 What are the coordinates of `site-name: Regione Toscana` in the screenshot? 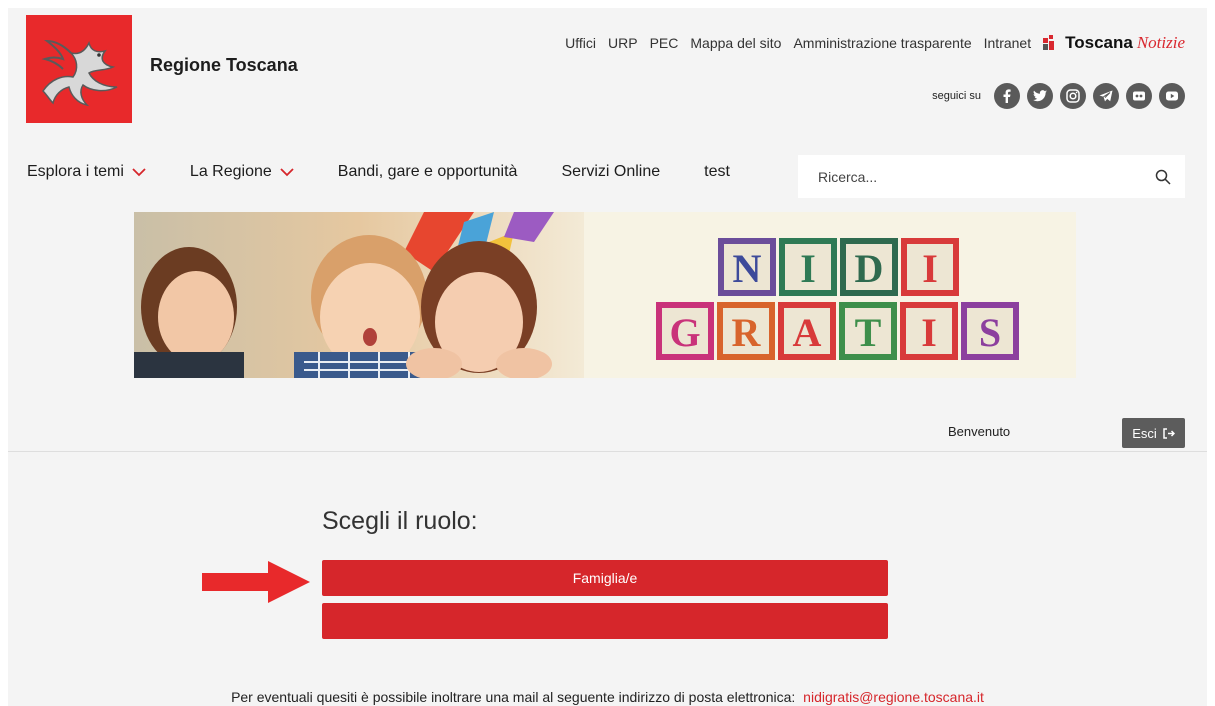 It's located at (224, 65).